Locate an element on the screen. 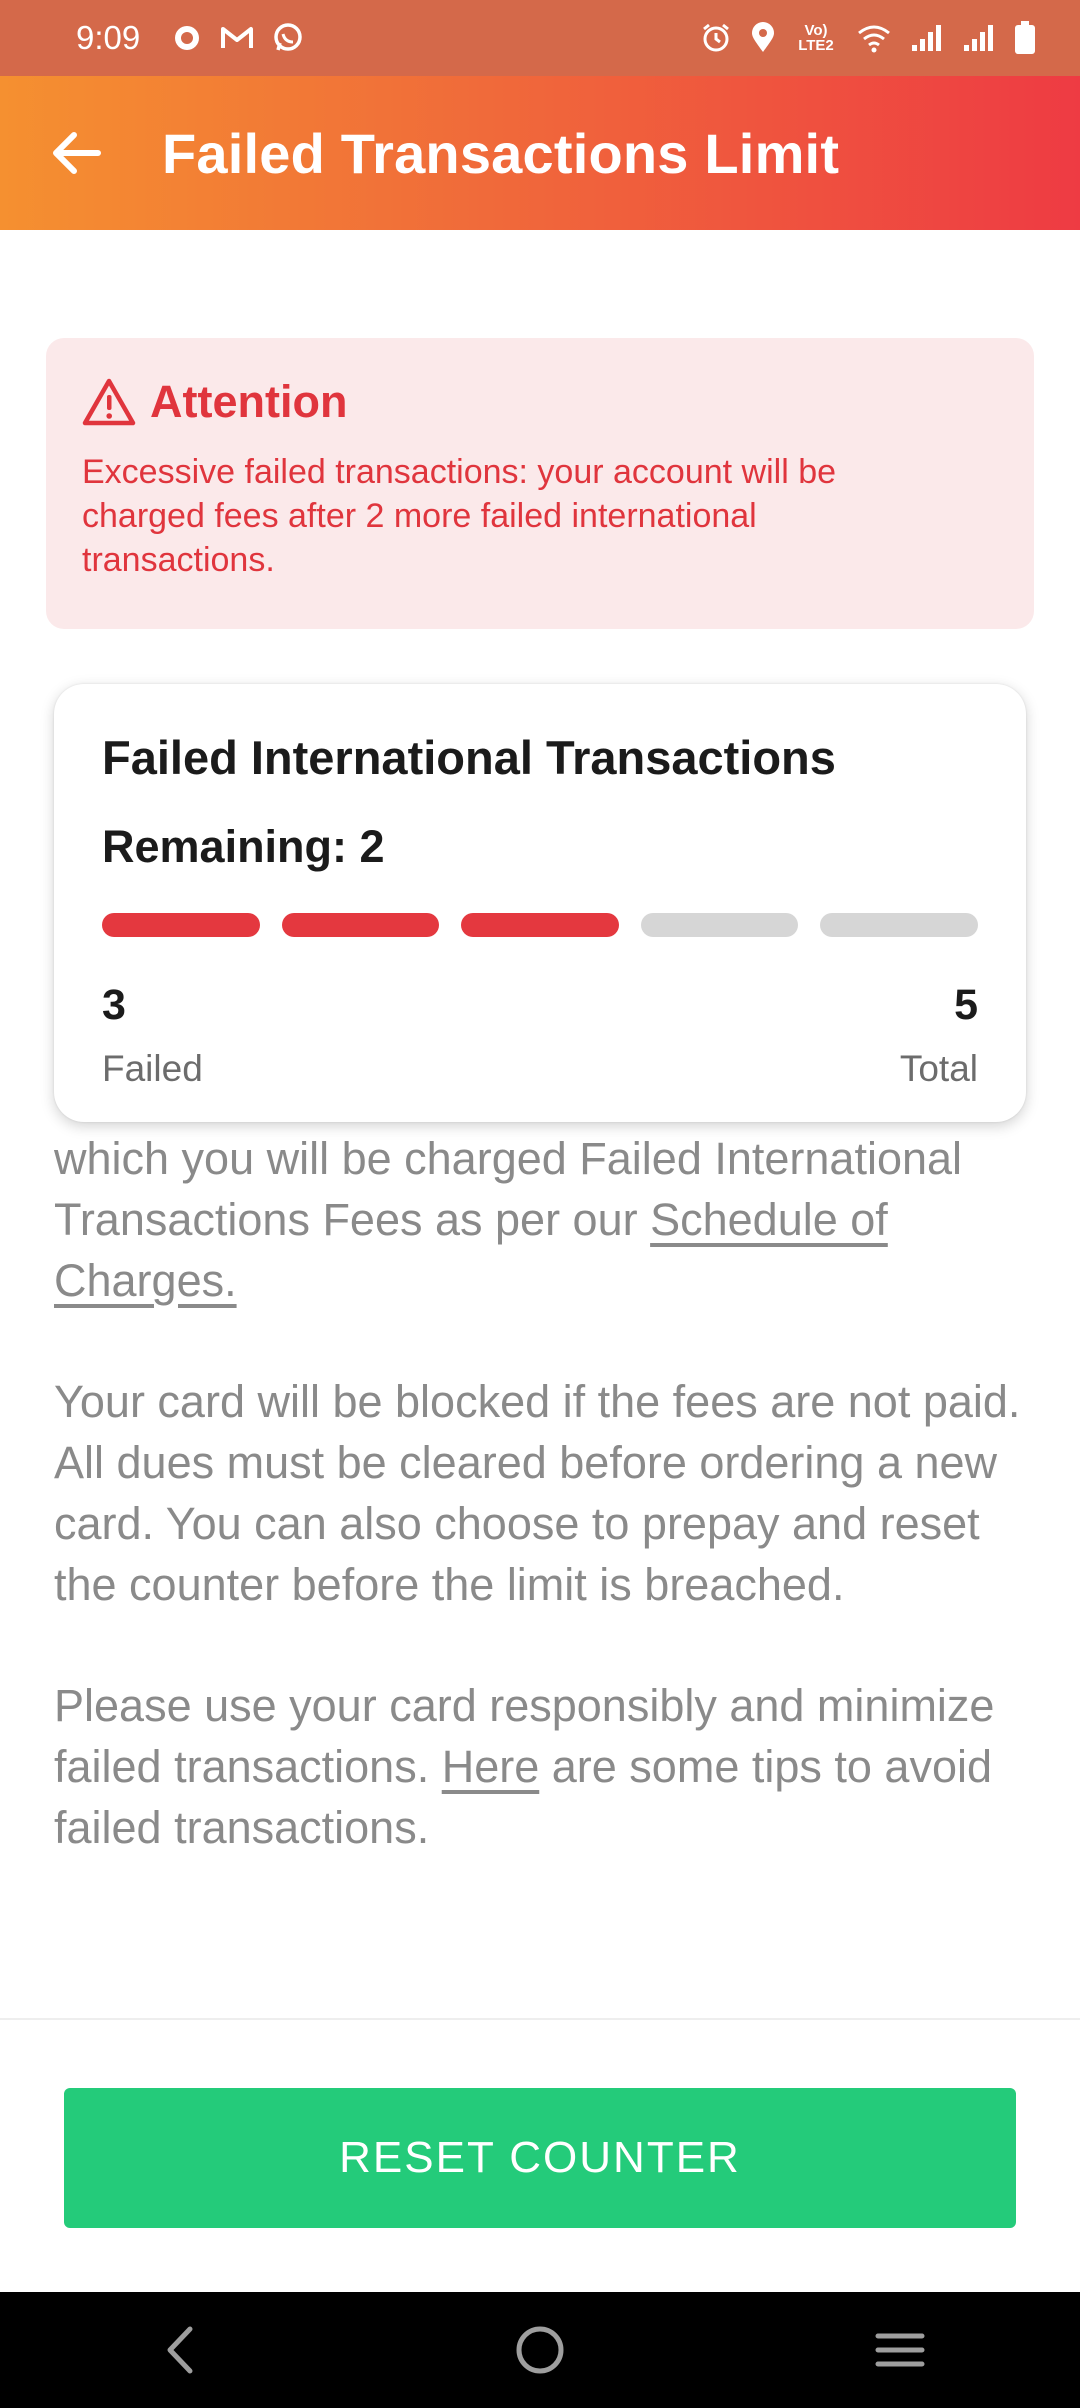  volte-text: Vo) LTE2 is located at coordinates (816, 38).